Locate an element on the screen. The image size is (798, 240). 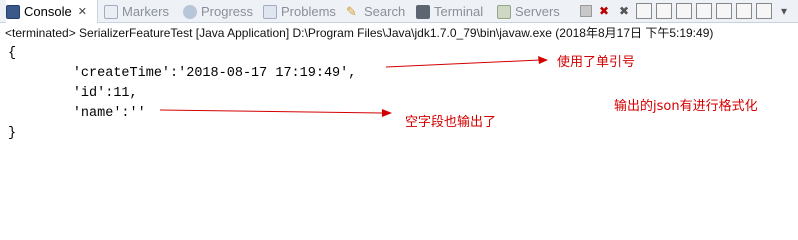
arrow-line-single-quote is located at coordinates (463, 63).